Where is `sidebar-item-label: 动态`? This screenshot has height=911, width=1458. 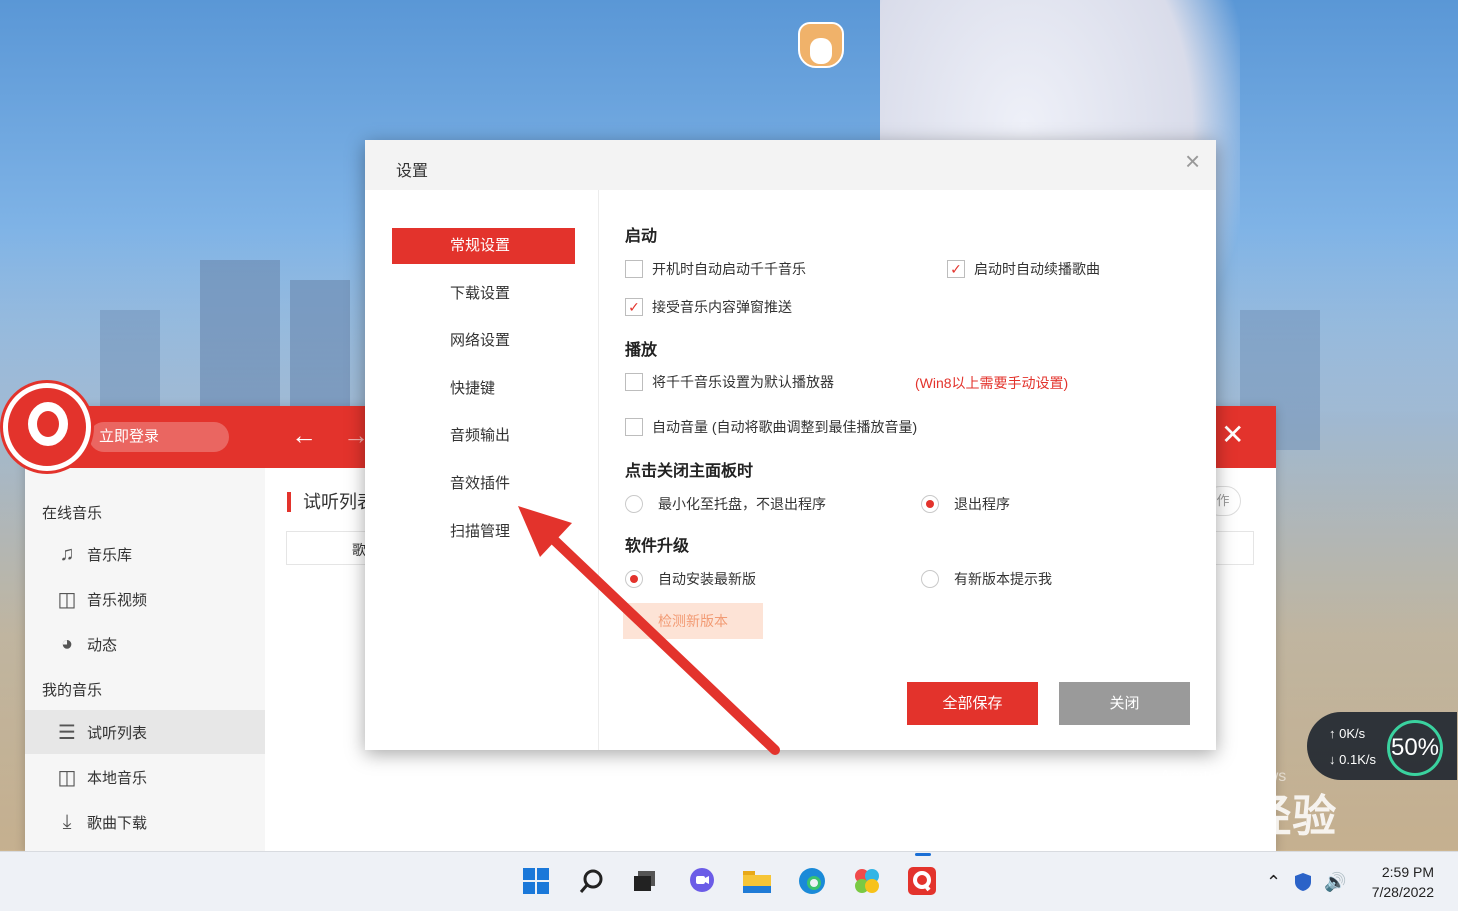 sidebar-item-label: 动态 is located at coordinates (102, 645).